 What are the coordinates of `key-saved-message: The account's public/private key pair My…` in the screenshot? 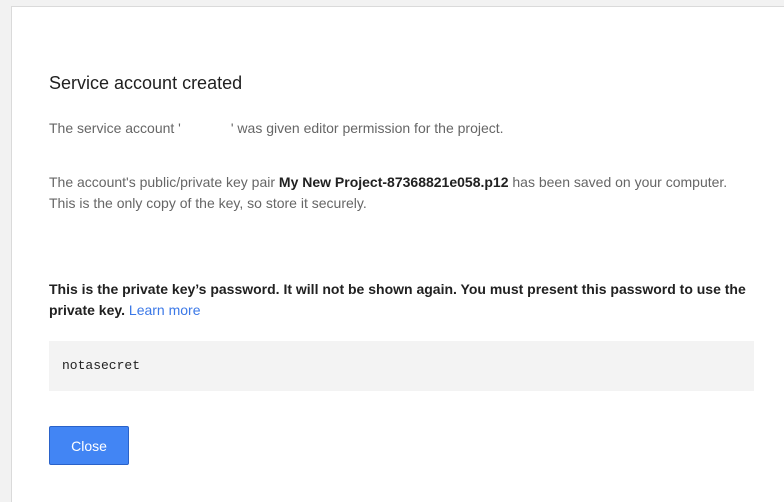 It's located at (394, 193).